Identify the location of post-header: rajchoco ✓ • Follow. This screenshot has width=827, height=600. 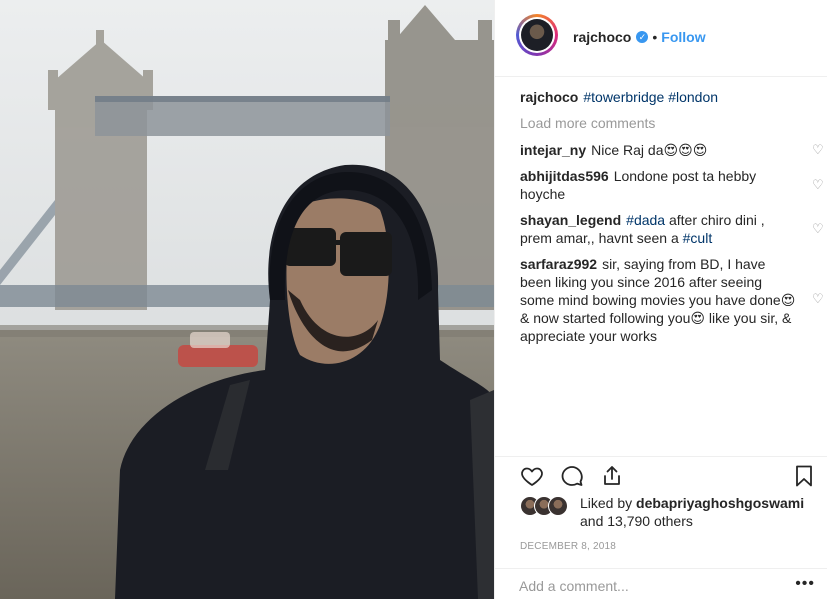
(661, 38).